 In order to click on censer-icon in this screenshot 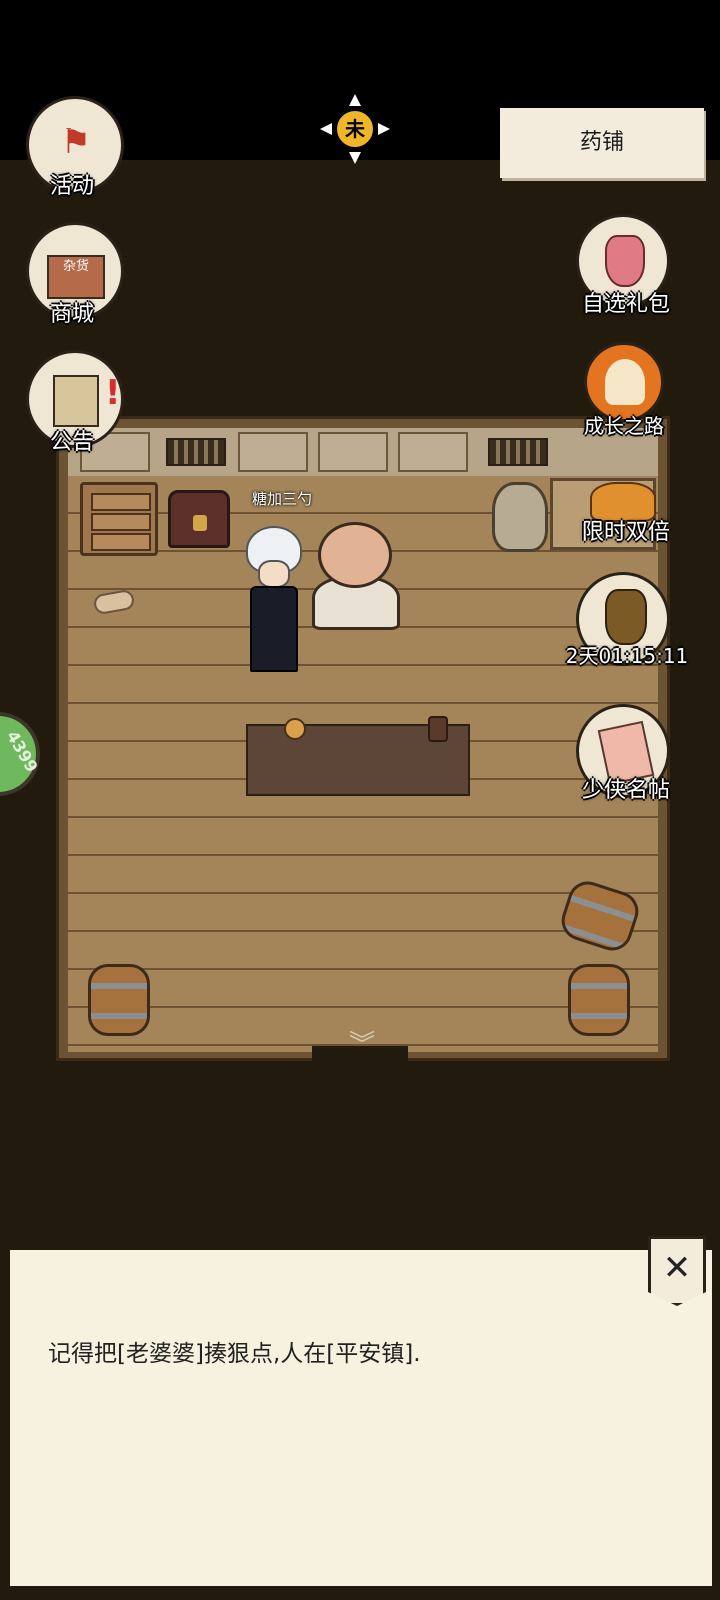, I will do `click(626, 617)`.